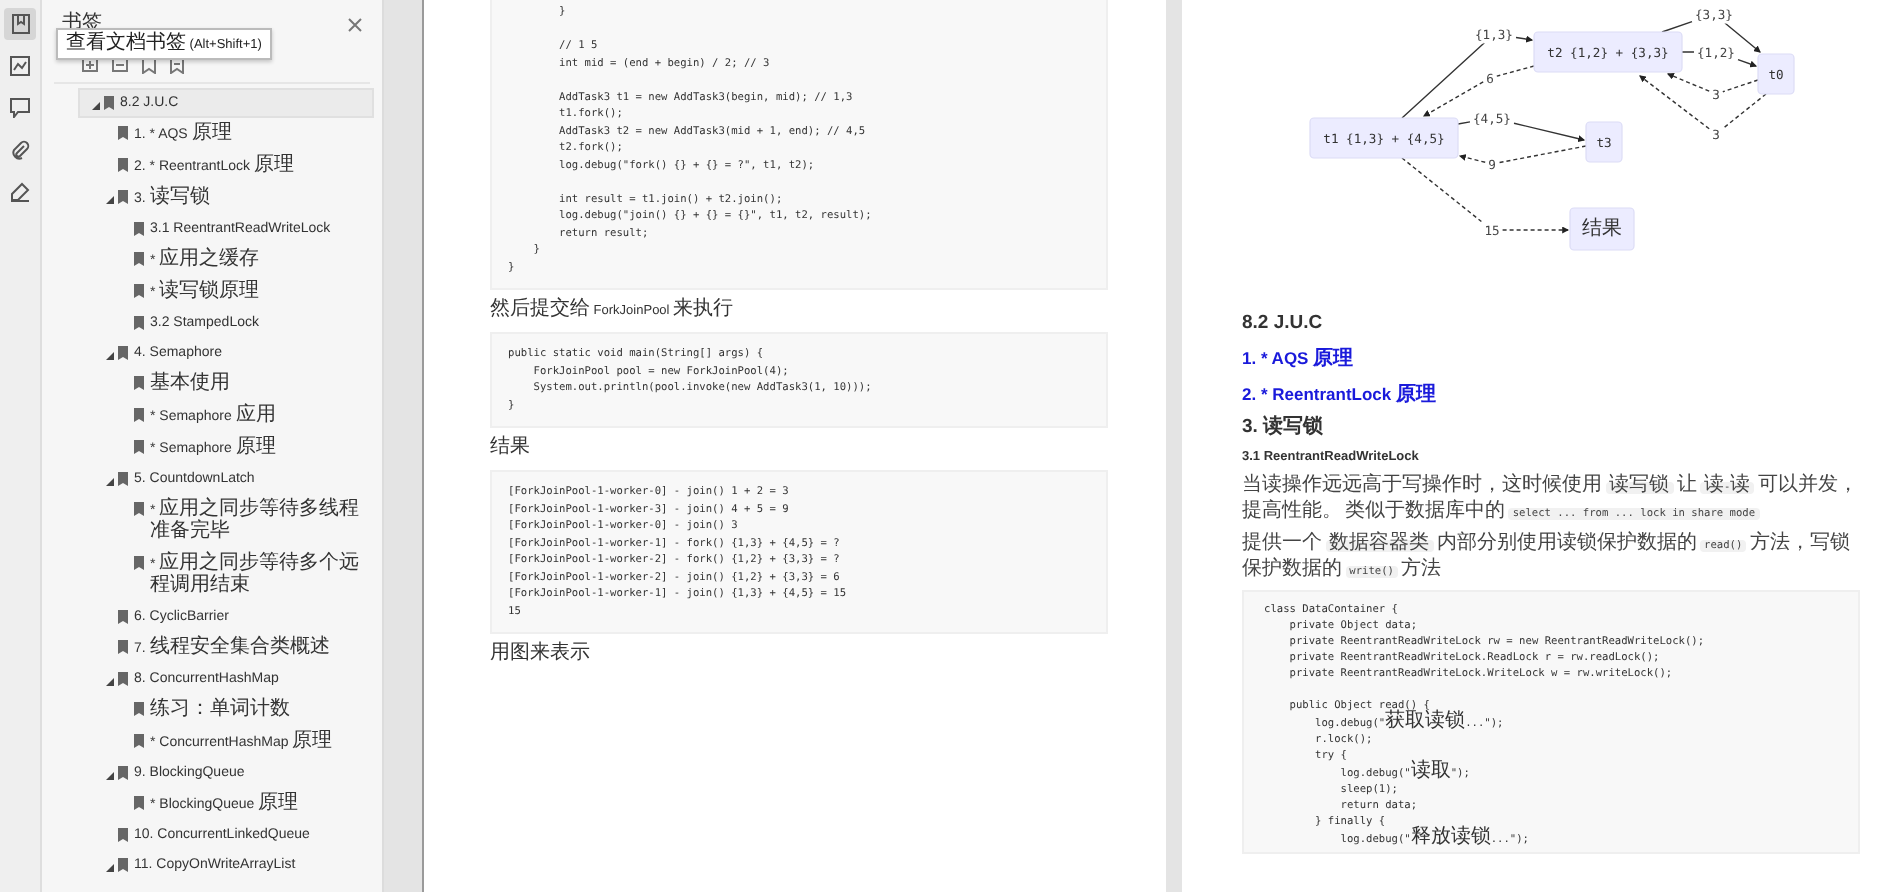 The height and width of the screenshot is (892, 1884). I want to click on collapse-icon, so click(120, 65).